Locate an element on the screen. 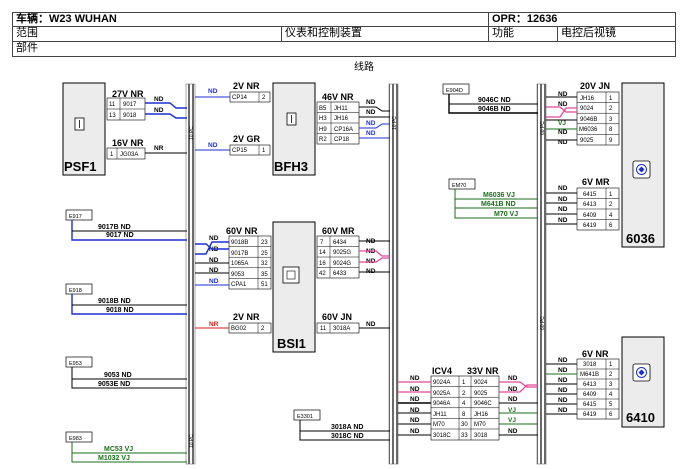 This screenshot has height=469, width=686. bfh3-conn-a: CP14 2 is located at coordinates (250, 97).